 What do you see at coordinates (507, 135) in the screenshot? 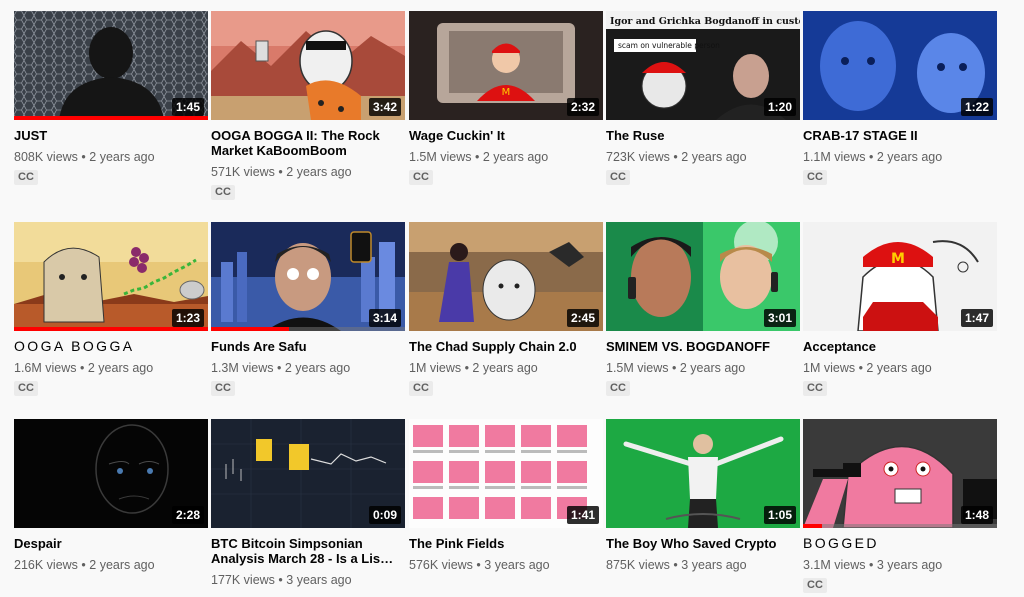
I see `video-title: Wage Cuckin' It` at bounding box center [507, 135].